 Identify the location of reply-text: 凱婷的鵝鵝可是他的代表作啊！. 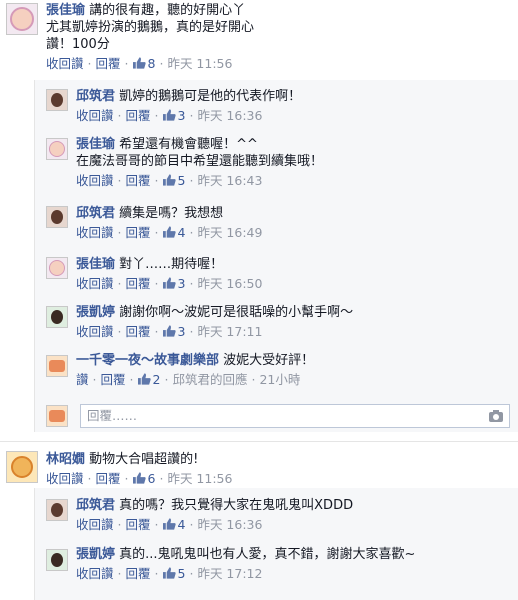
(210, 96).